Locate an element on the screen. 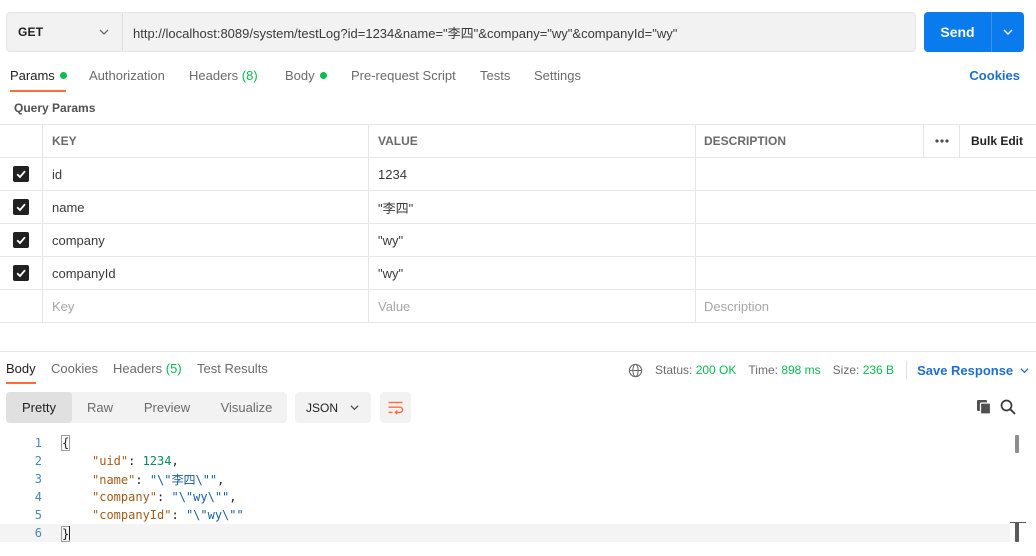 The width and height of the screenshot is (1036, 556). format-label: JSON is located at coordinates (322, 407).